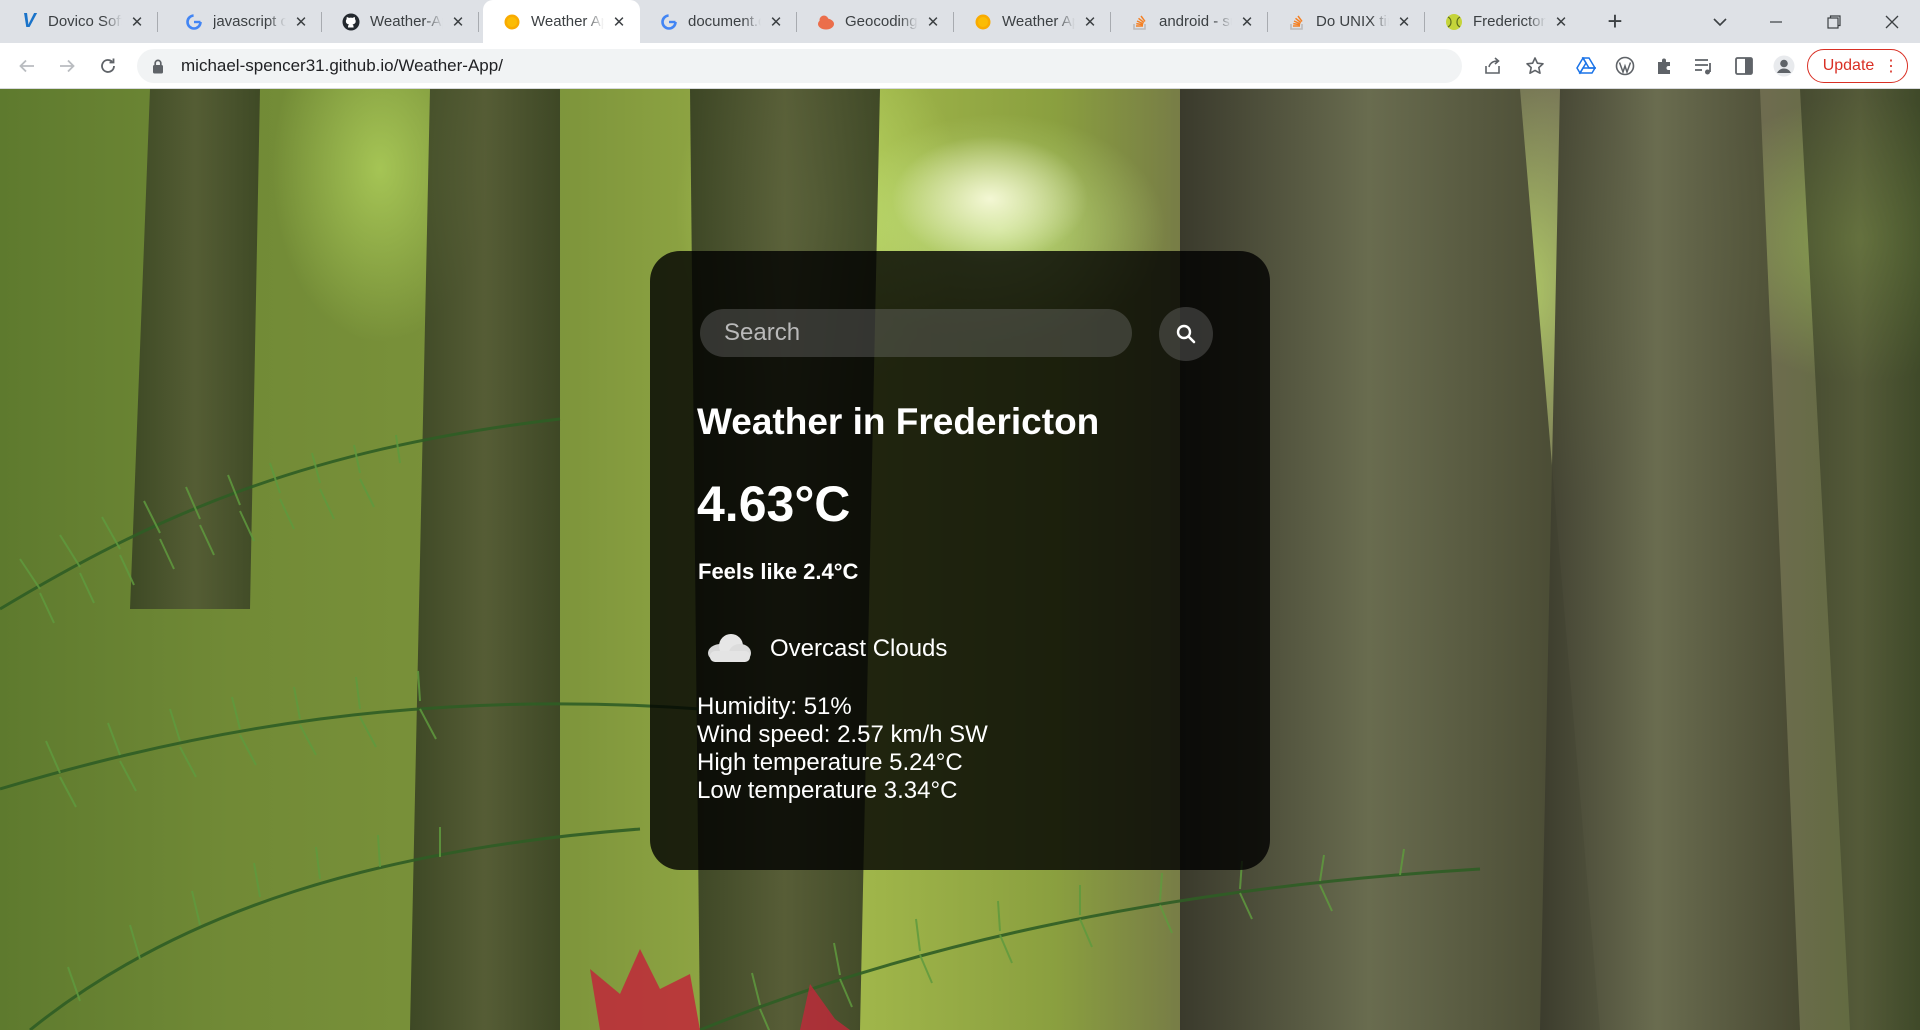 This screenshot has height=1030, width=1920. What do you see at coordinates (842, 734) in the screenshot?
I see `wind-speed-text: Wind speed: 2.57 km/h SW` at bounding box center [842, 734].